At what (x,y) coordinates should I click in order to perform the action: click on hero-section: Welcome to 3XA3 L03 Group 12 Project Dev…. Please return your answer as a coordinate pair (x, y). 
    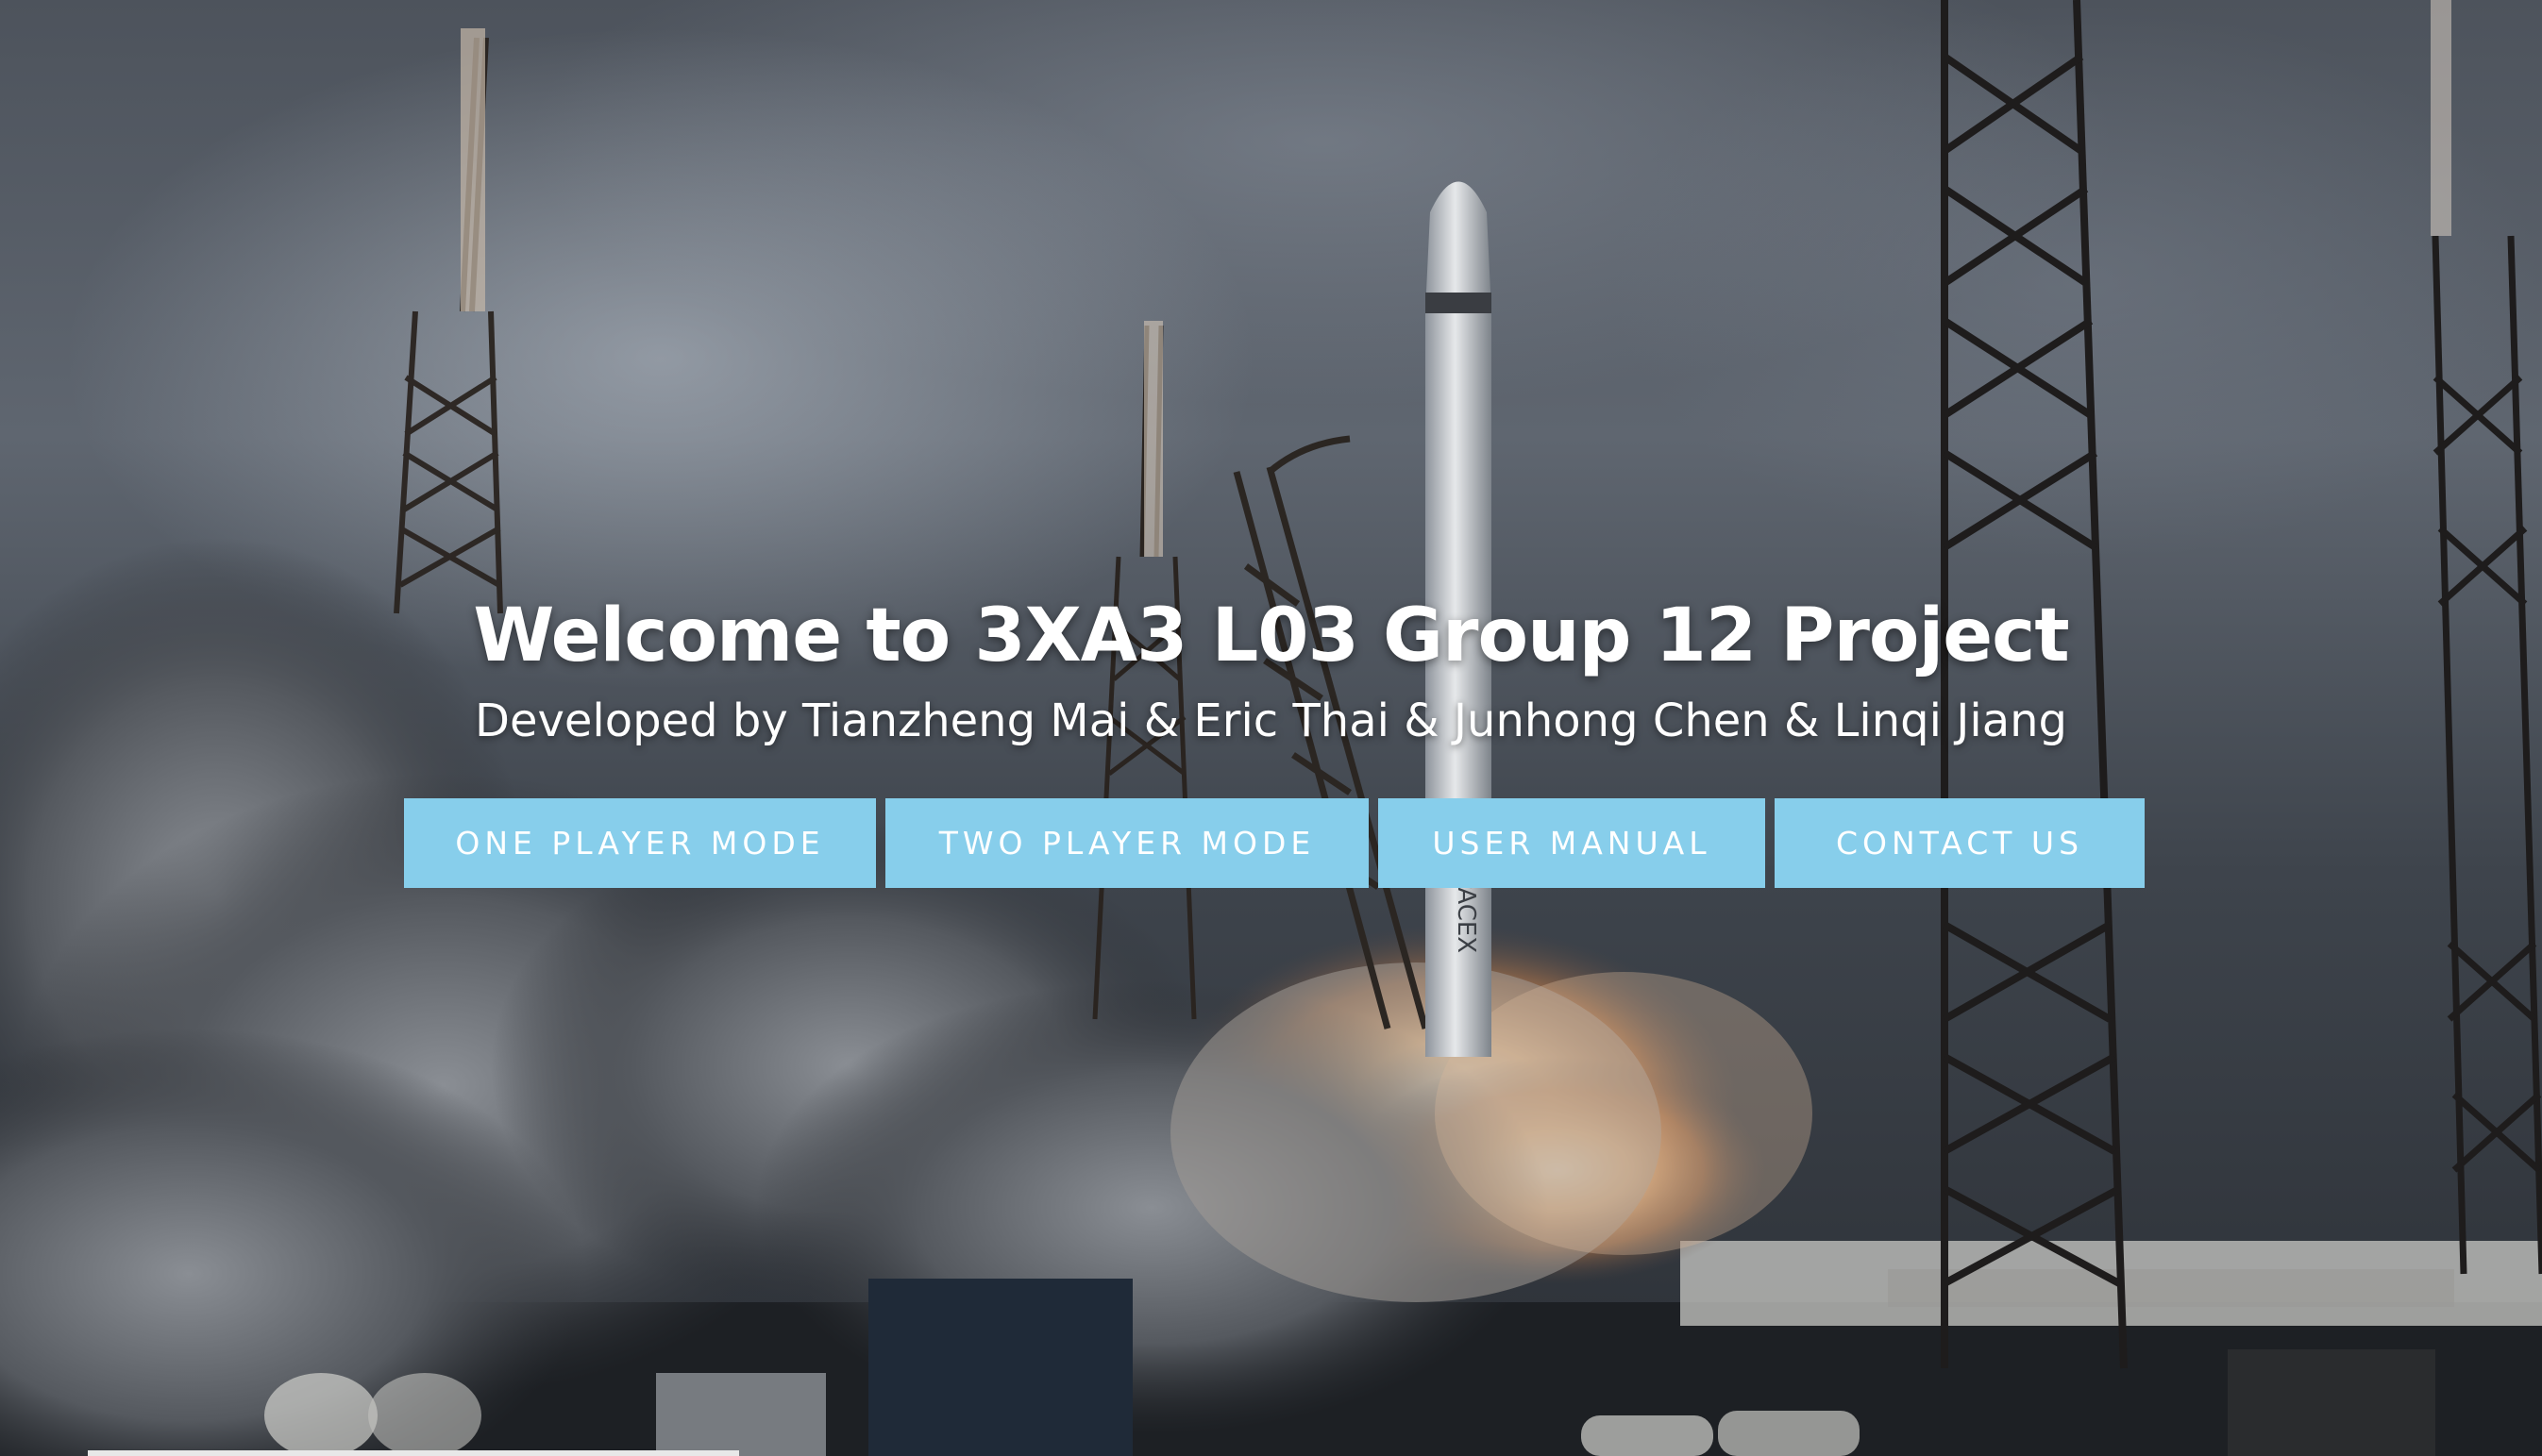
    Looking at the image, I should click on (1271, 671).